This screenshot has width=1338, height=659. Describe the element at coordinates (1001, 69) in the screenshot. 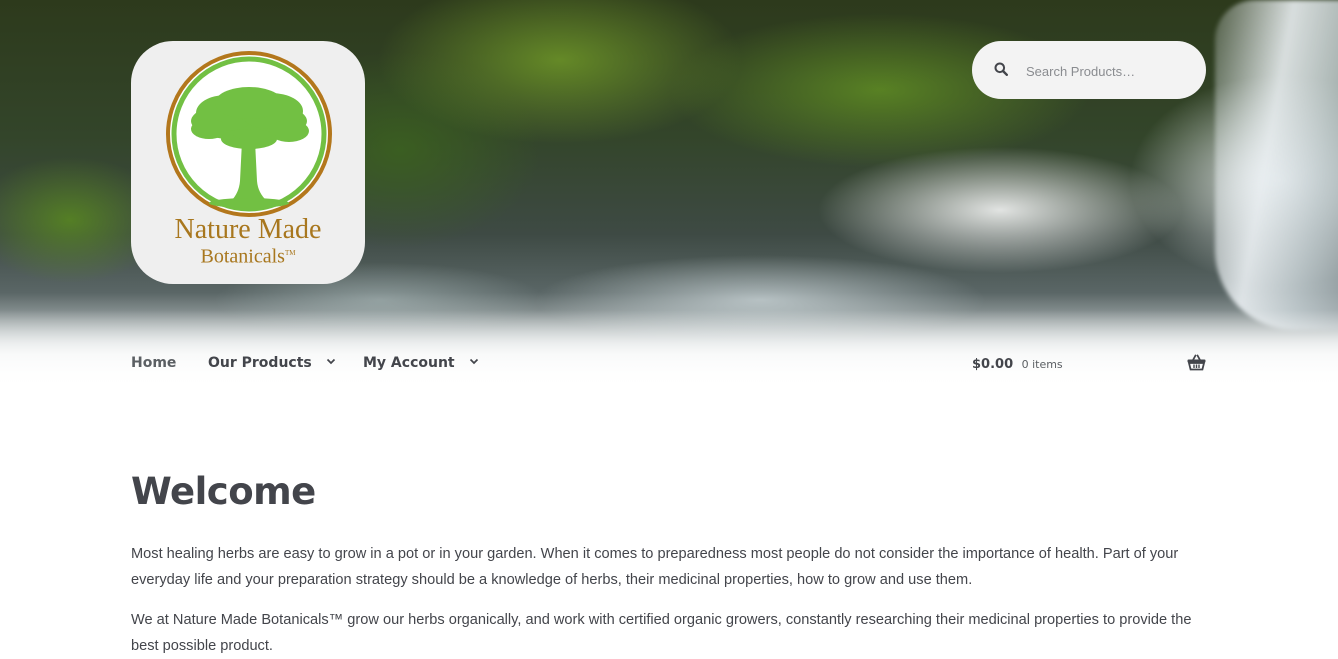

I see `search-icon` at that location.